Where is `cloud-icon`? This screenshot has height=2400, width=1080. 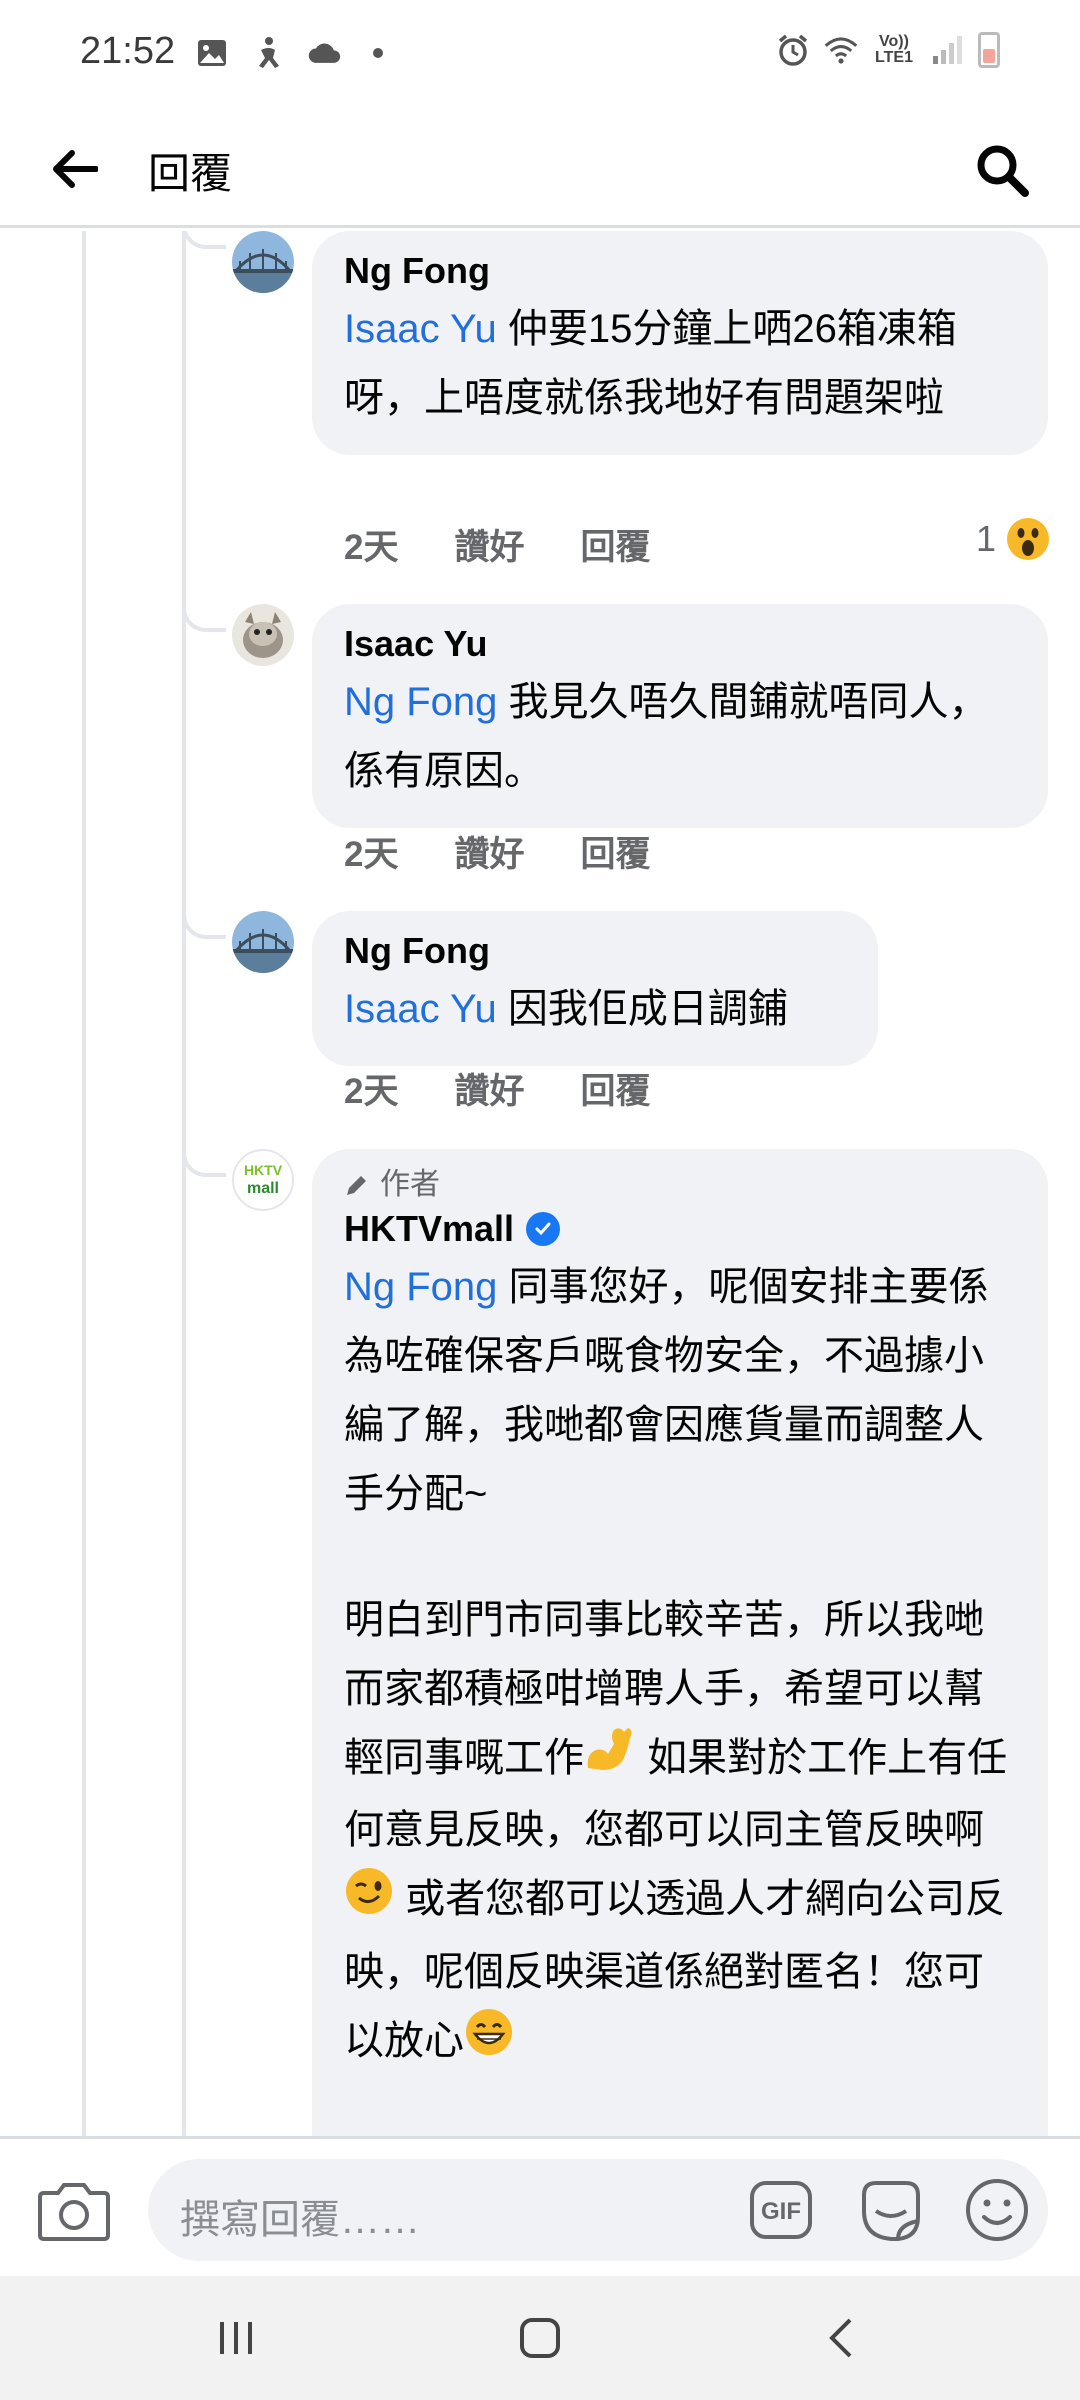 cloud-icon is located at coordinates (324, 53).